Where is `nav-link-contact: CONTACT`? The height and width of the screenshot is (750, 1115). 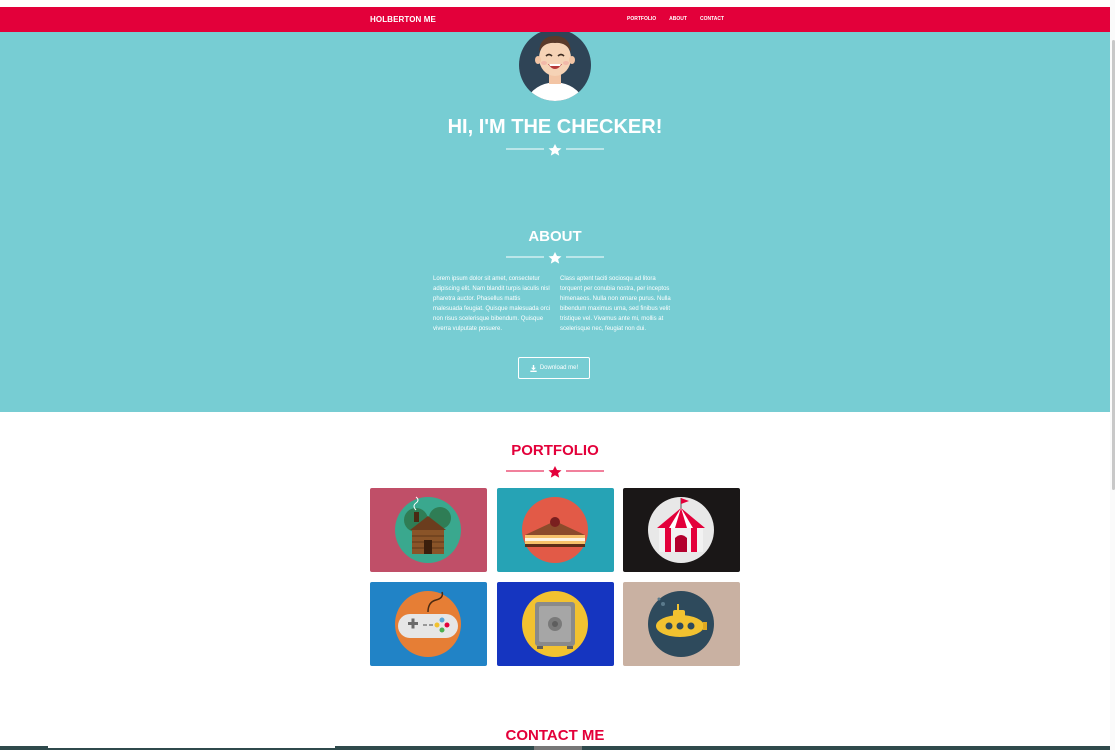
nav-link-contact: CONTACT is located at coordinates (712, 19).